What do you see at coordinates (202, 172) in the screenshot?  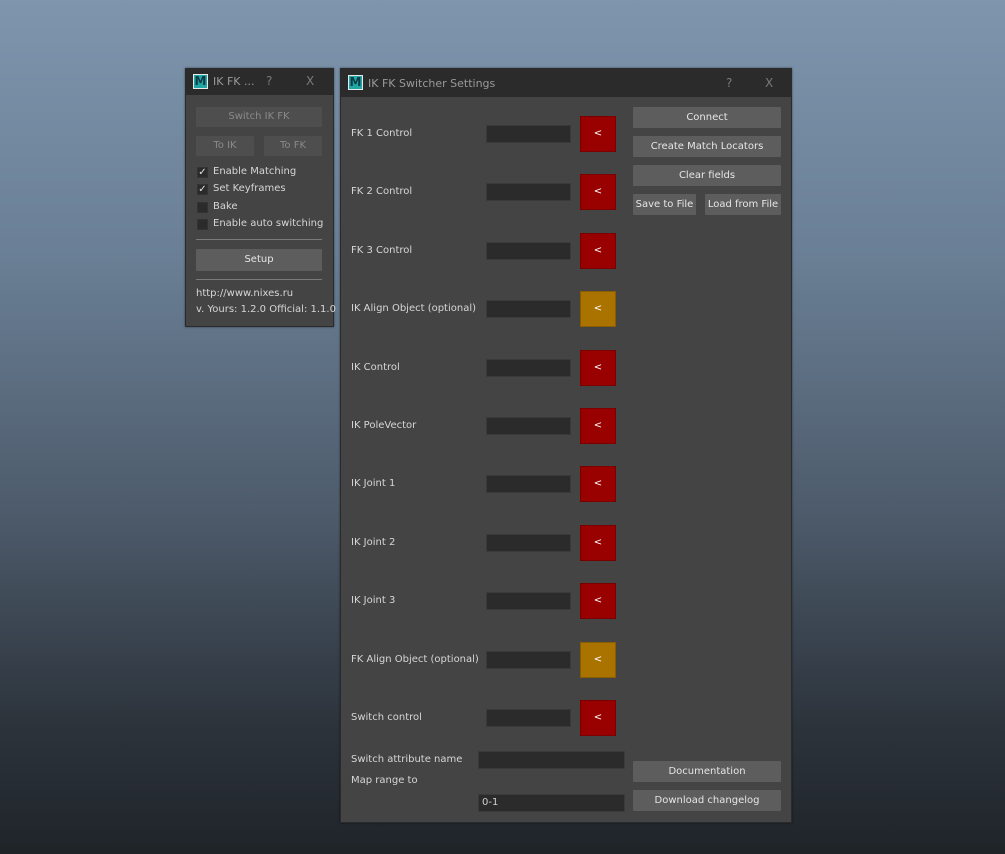 I see `enable-matching-checkbox: ✓` at bounding box center [202, 172].